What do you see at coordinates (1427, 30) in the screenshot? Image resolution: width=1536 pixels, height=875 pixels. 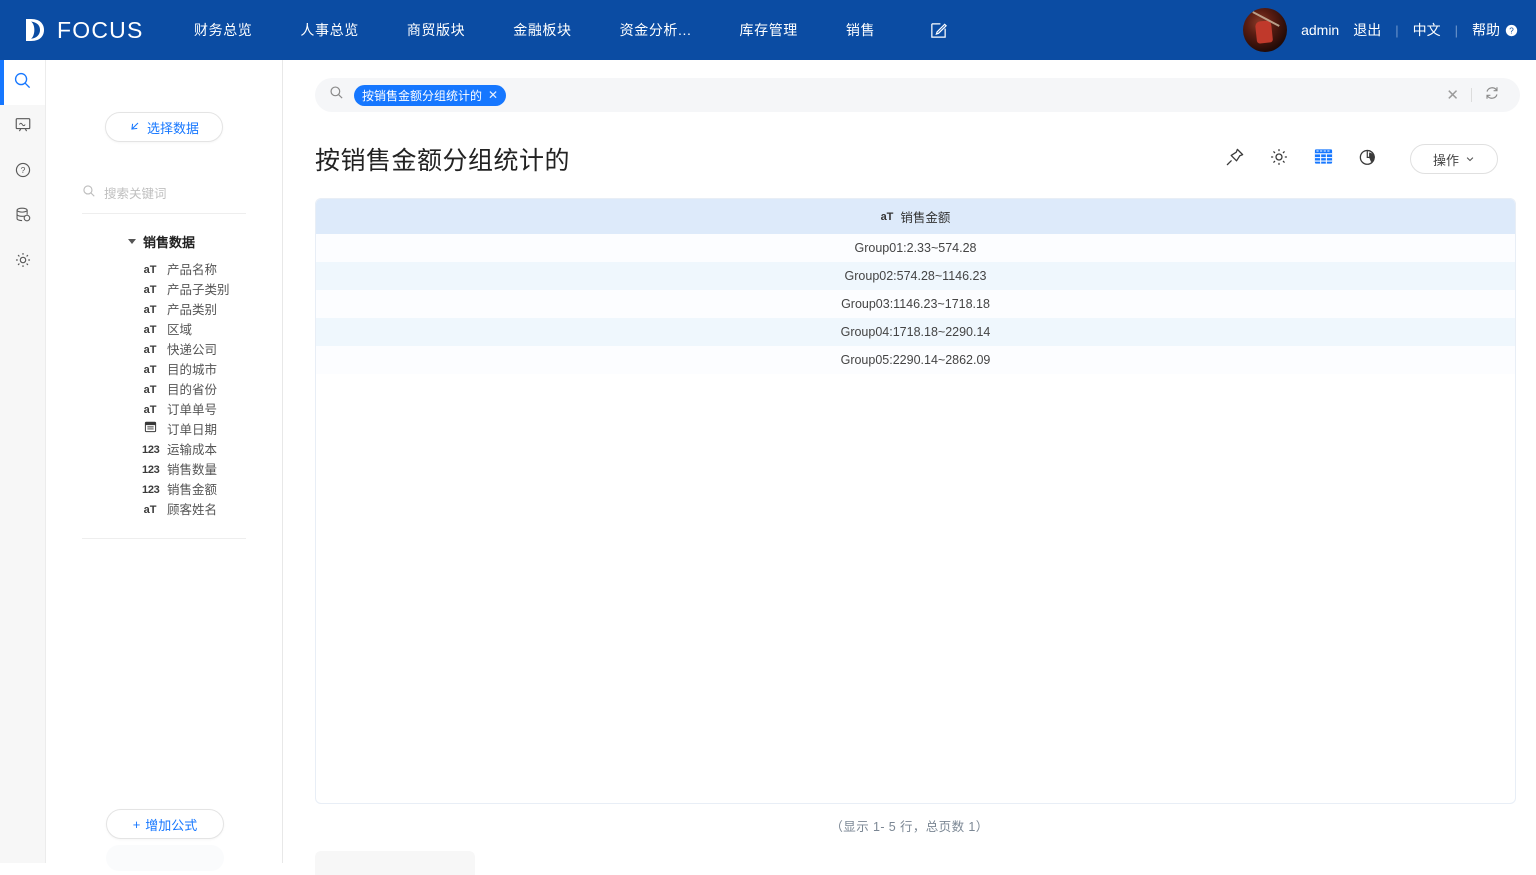 I see `language-switch: 中文` at bounding box center [1427, 30].